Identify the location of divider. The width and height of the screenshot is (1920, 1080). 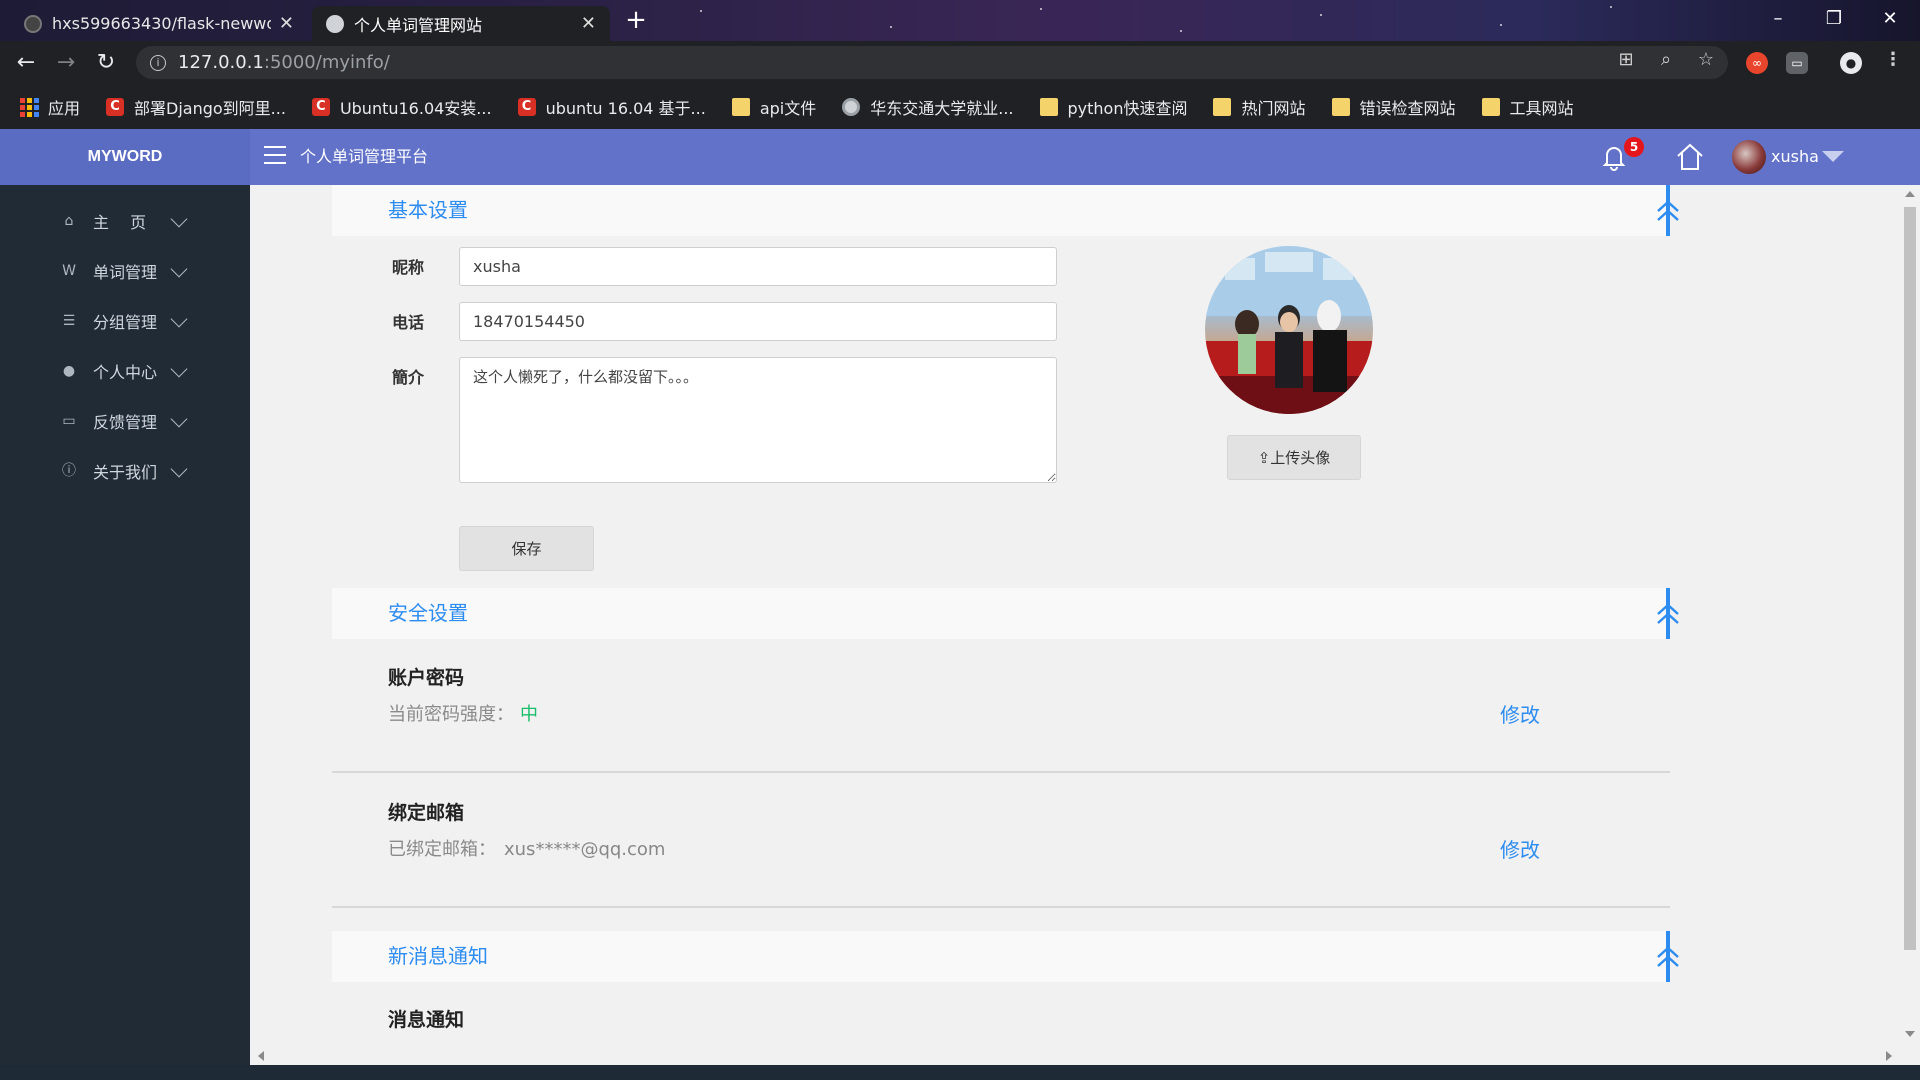
(1001, 772).